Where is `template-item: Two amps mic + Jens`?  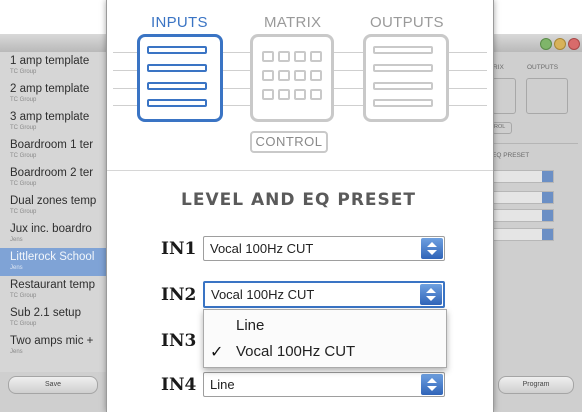 template-item: Two amps mic + Jens is located at coordinates (54, 346).